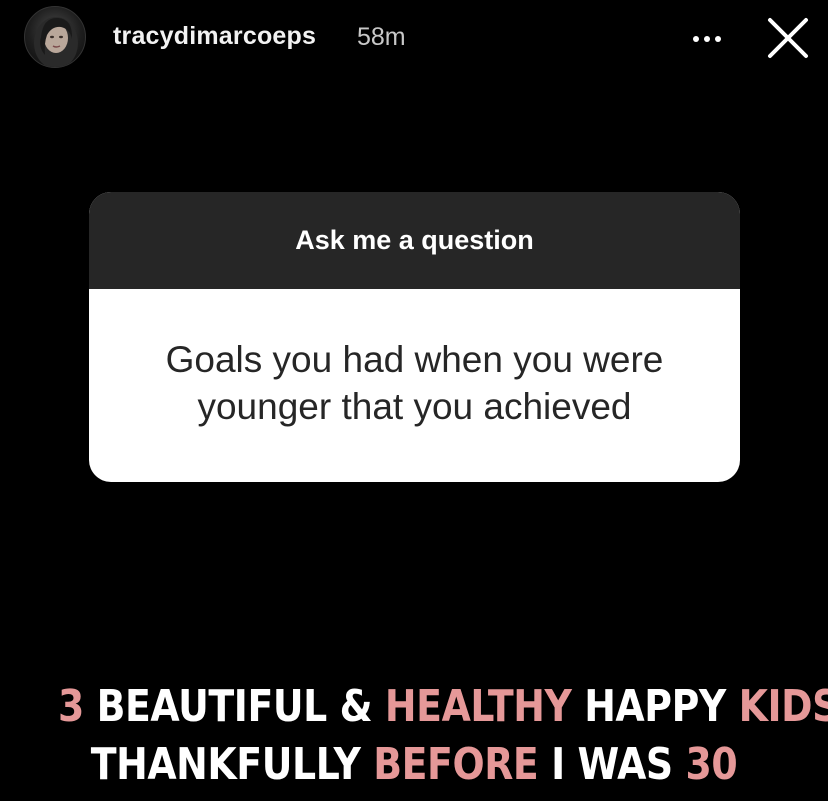 This screenshot has height=801, width=828. I want to click on profile-avatar, so click(55, 37).